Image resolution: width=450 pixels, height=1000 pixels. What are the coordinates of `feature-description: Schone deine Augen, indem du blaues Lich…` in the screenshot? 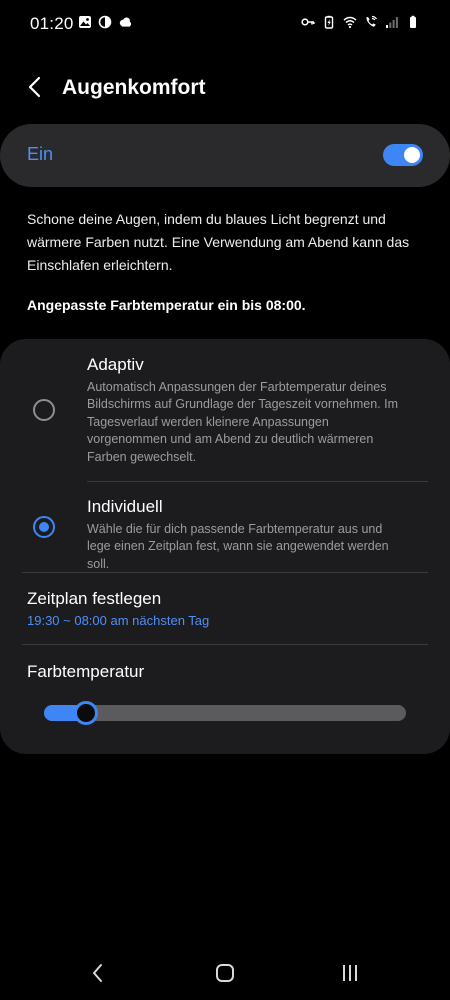 It's located at (218, 242).